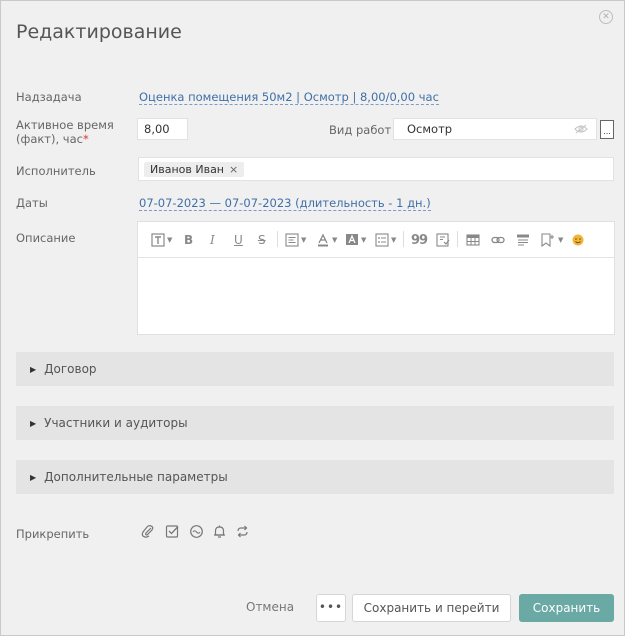 This screenshot has height=636, width=625. What do you see at coordinates (148, 531) in the screenshot?
I see `paperclip-icon` at bounding box center [148, 531].